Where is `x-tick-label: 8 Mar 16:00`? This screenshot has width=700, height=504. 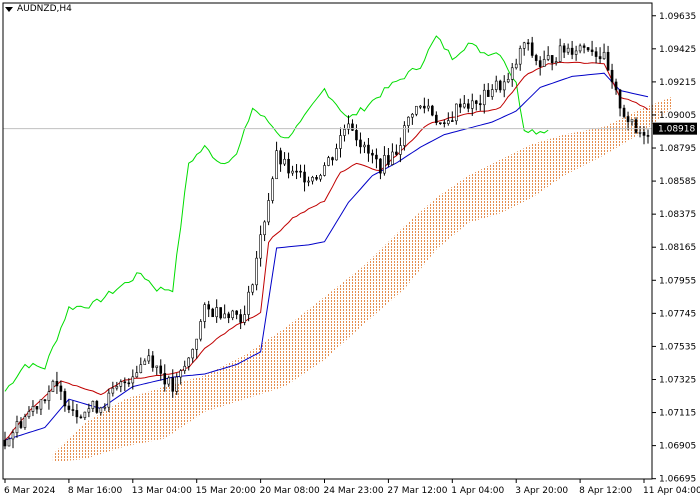 x-tick-label: 8 Mar 16:00 is located at coordinates (95, 491).